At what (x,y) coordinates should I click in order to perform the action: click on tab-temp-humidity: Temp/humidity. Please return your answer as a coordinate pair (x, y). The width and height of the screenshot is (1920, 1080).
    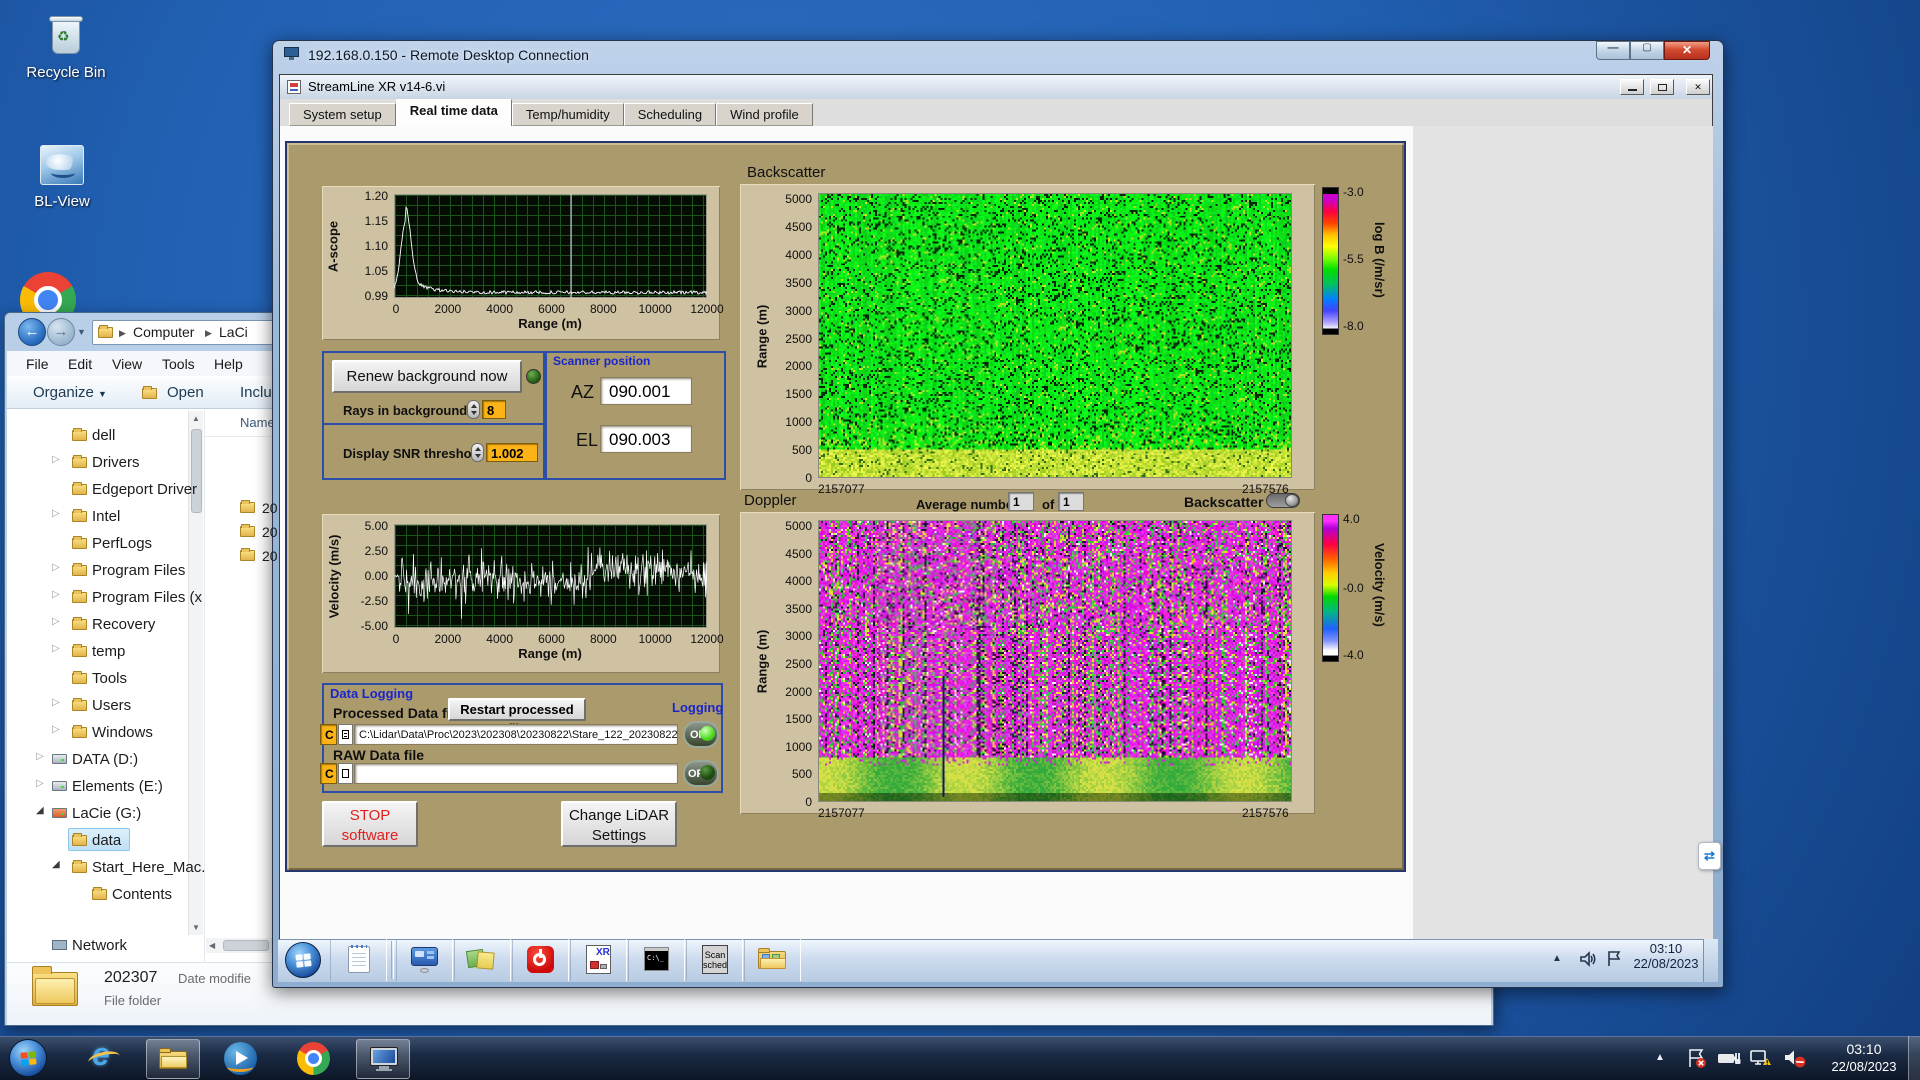
    Looking at the image, I should click on (567, 114).